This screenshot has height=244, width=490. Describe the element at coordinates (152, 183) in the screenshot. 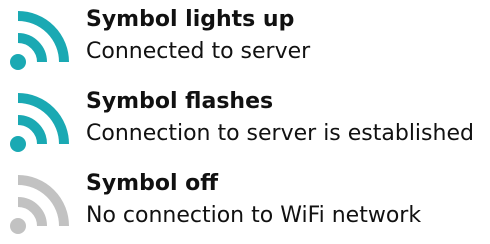

I see `legend-title: Symbol off` at that location.